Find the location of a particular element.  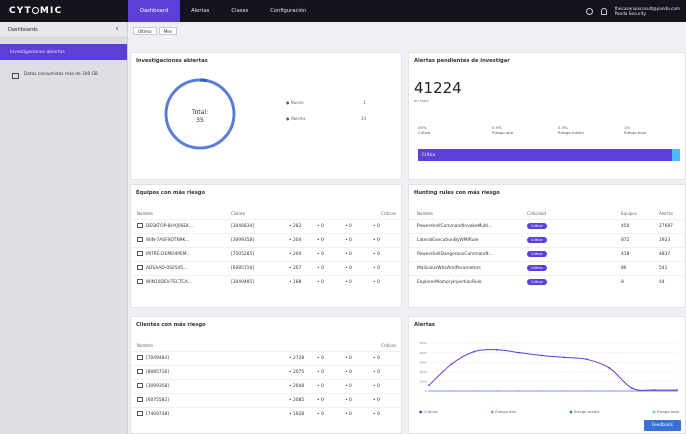

table-row: [6075582] • 2085 • 0 • 0 • 0 is located at coordinates (266, 399).